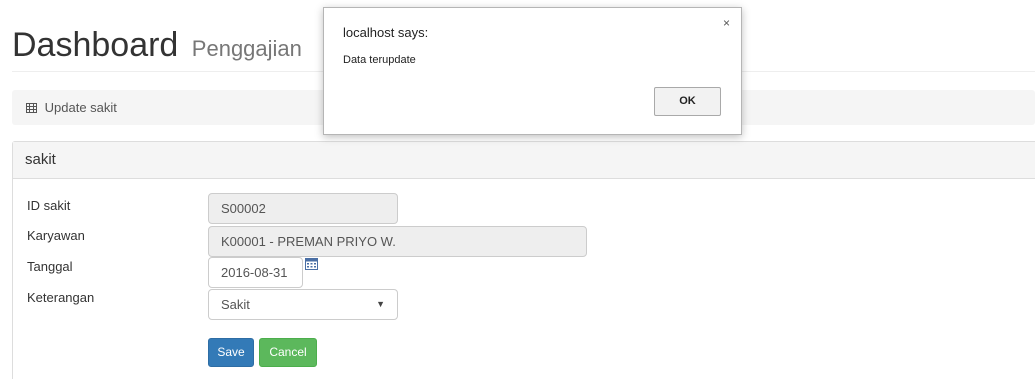 This screenshot has height=379, width=1035. What do you see at coordinates (397, 241) in the screenshot?
I see `karyawan-field: K00001 - PREMAN PRIYO W.` at bounding box center [397, 241].